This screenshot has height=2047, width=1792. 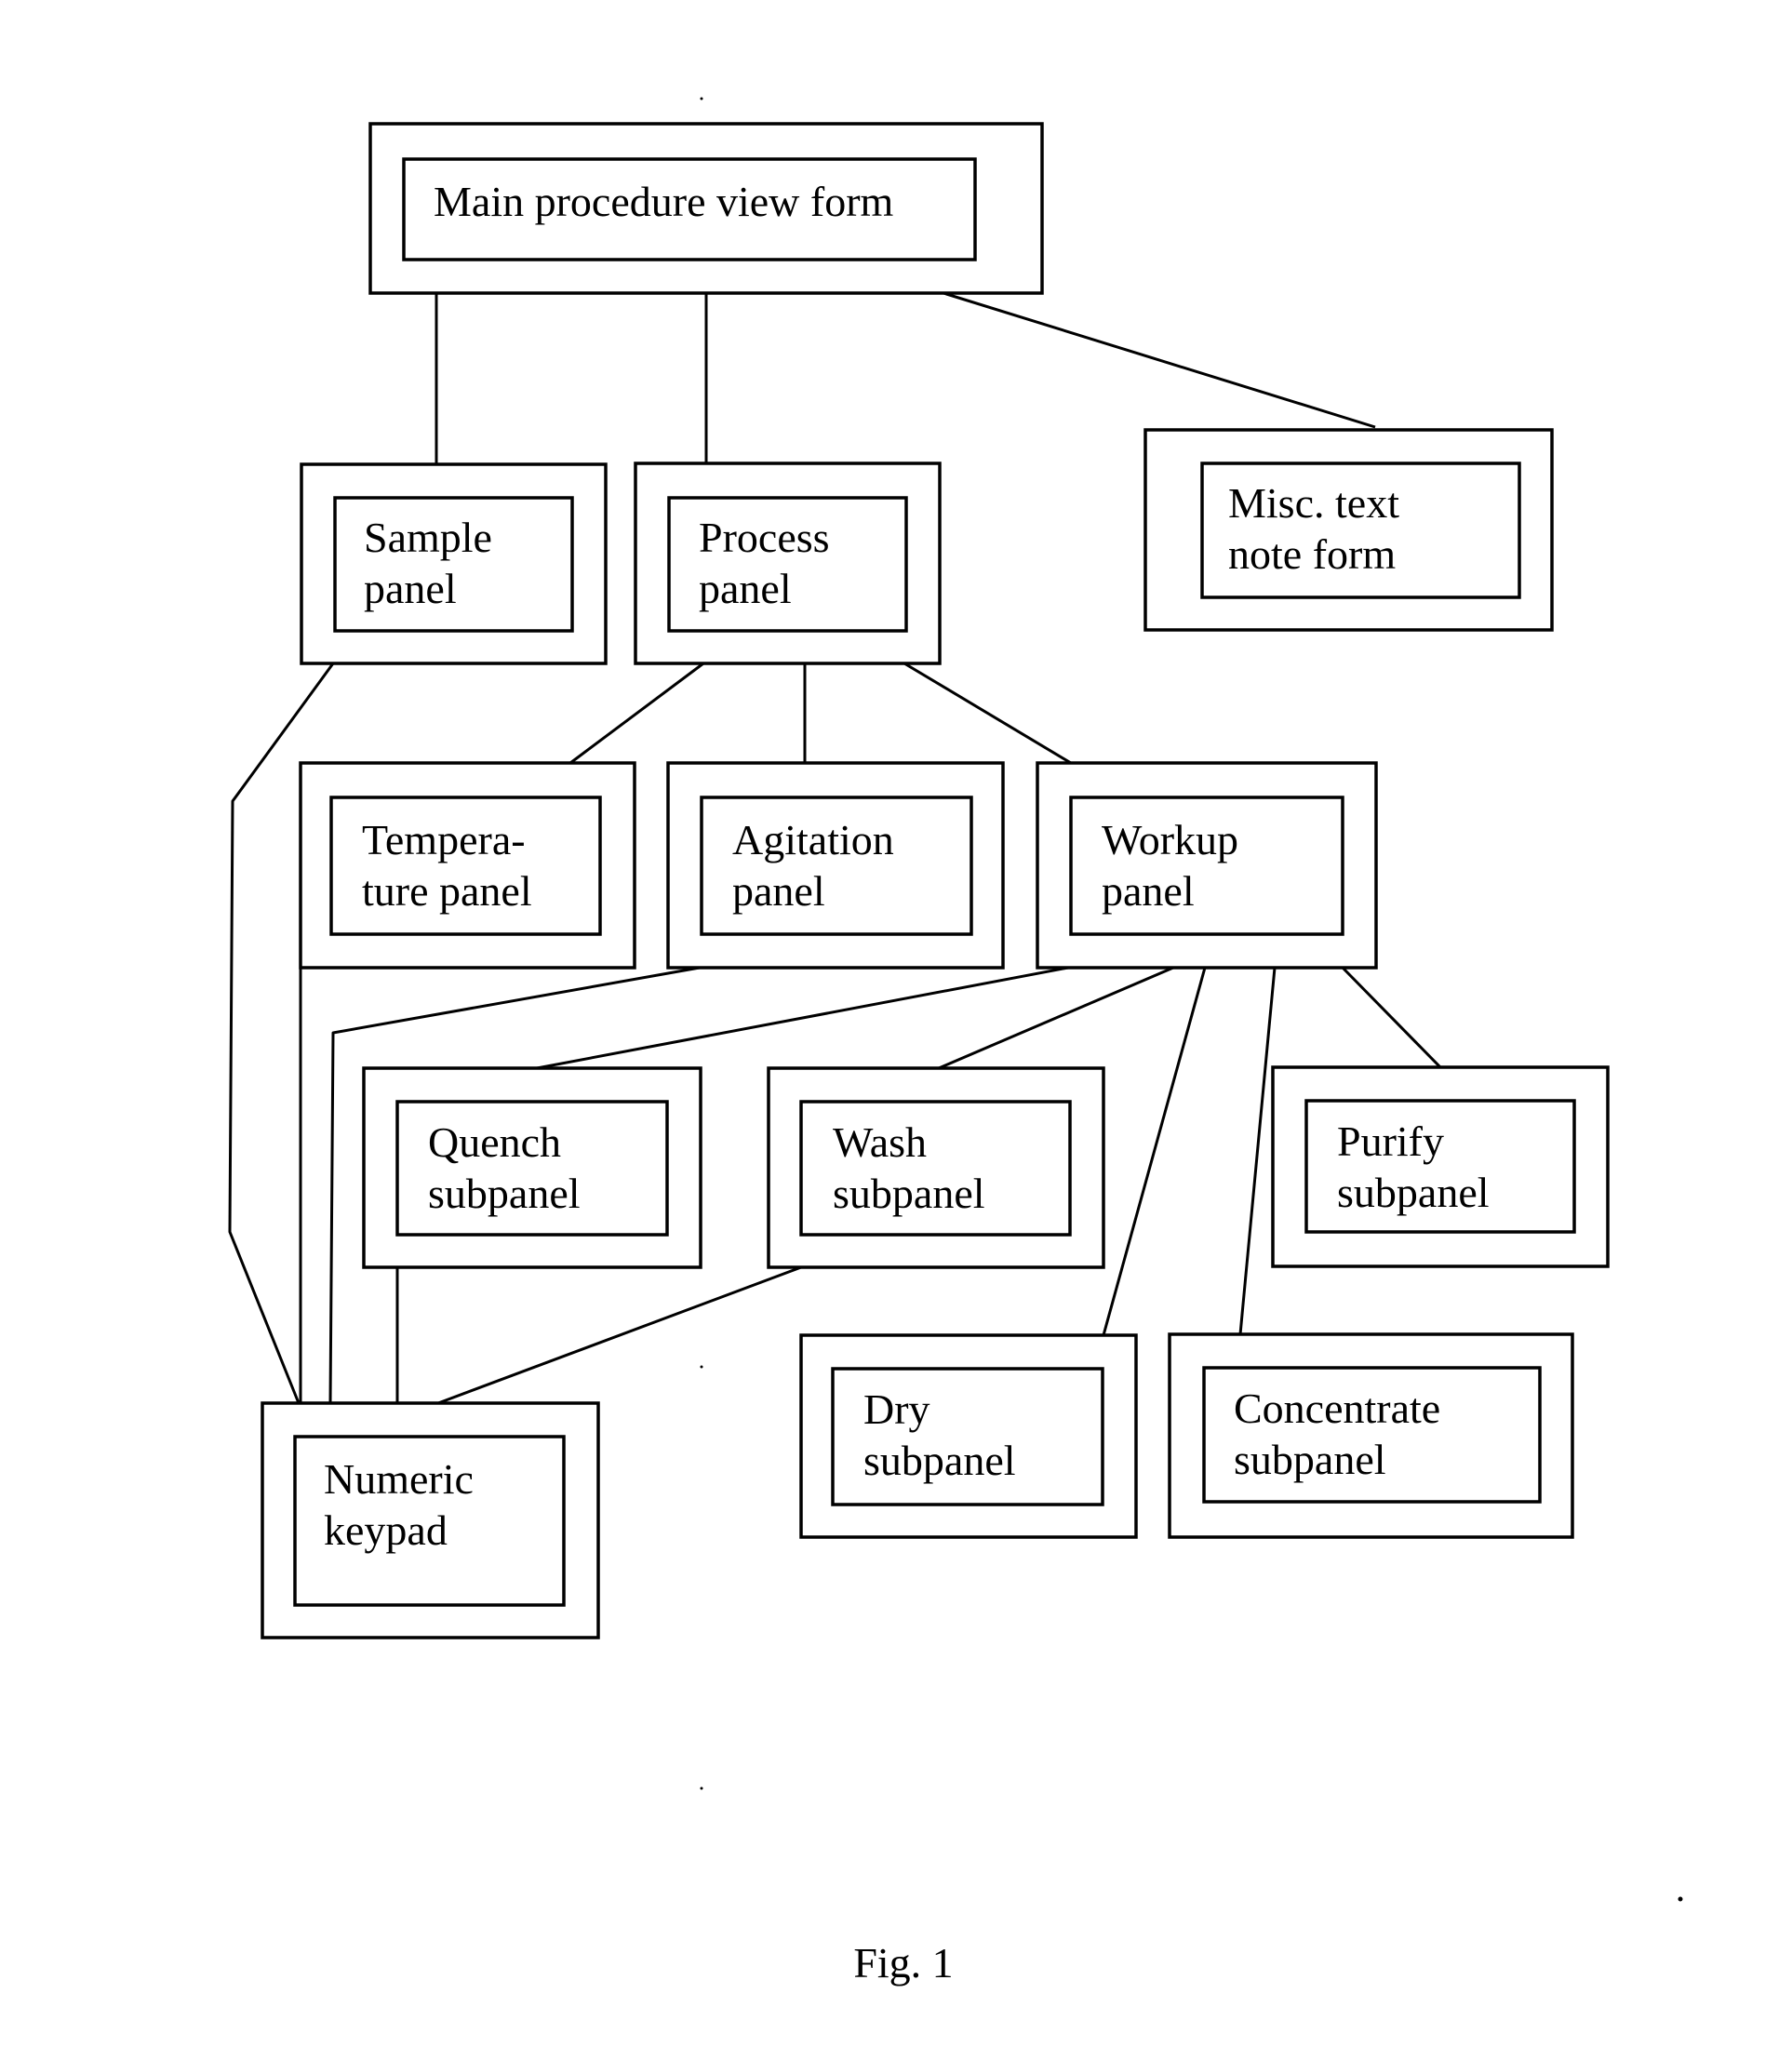 I want to click on node-label-line: Sample, so click(x=428, y=537).